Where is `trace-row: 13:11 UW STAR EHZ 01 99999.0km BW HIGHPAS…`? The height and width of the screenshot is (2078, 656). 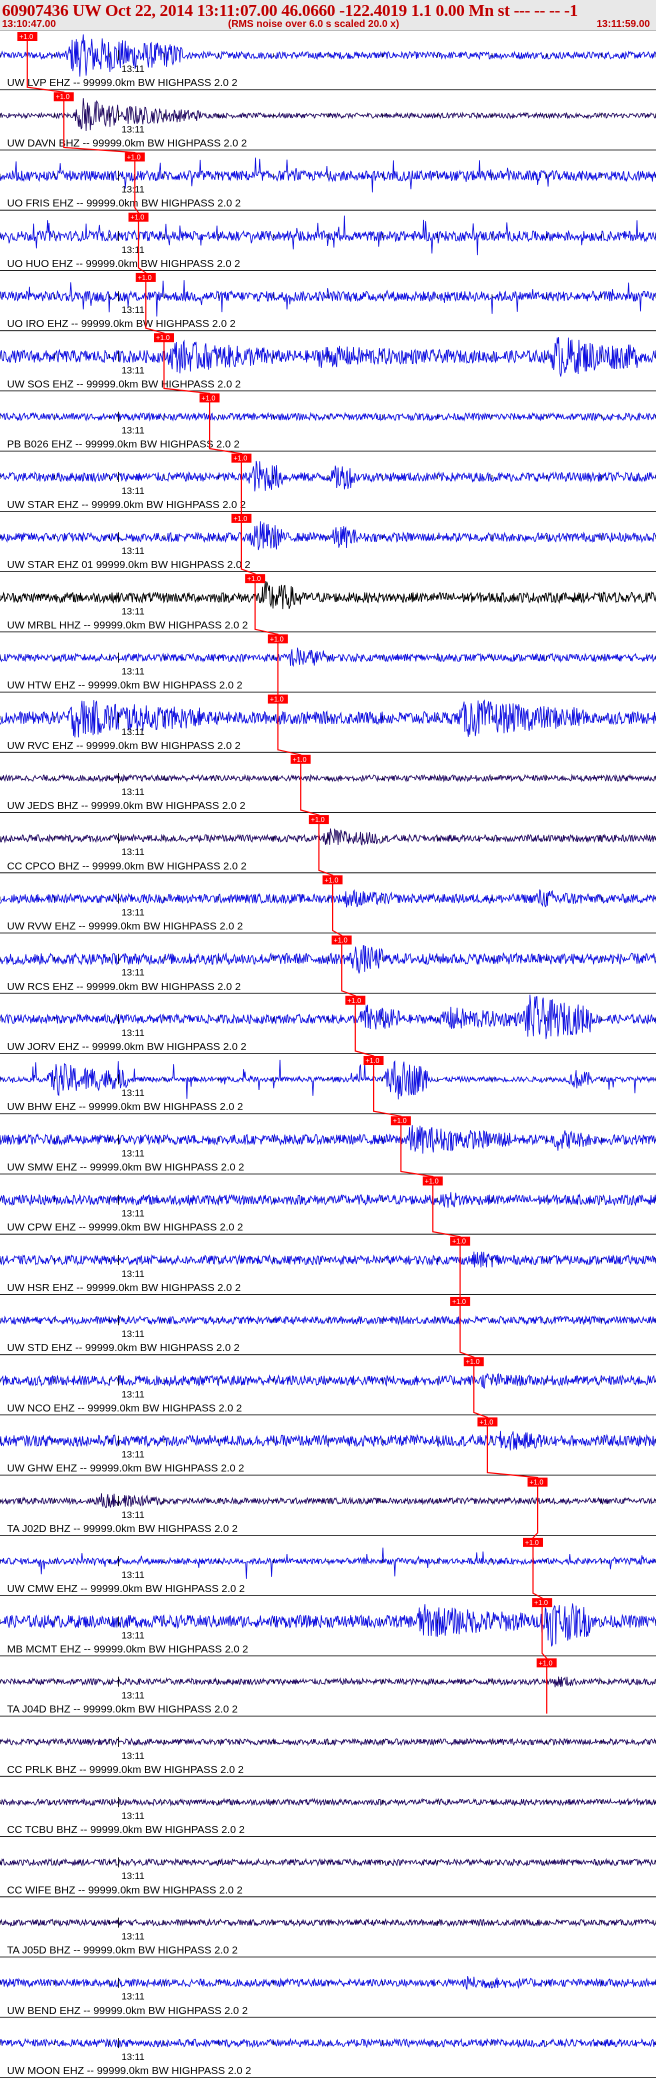
trace-row: 13:11 UW STAR EHZ 01 99999.0km BW HIGHPAS… is located at coordinates (328, 547).